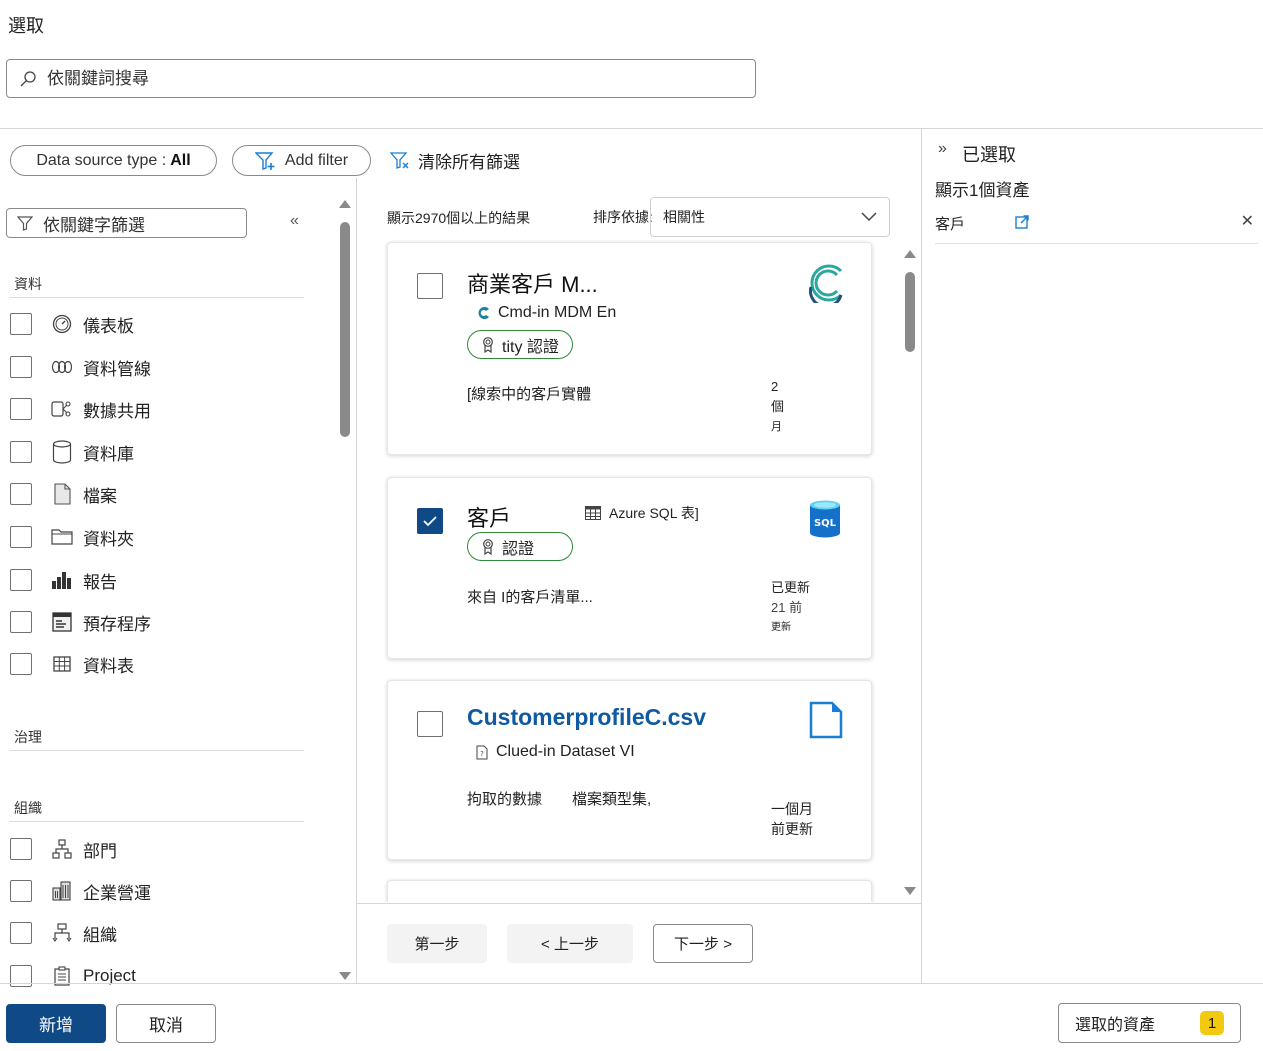  I want to click on sort-by-dropdown: 相關性, so click(770, 217).